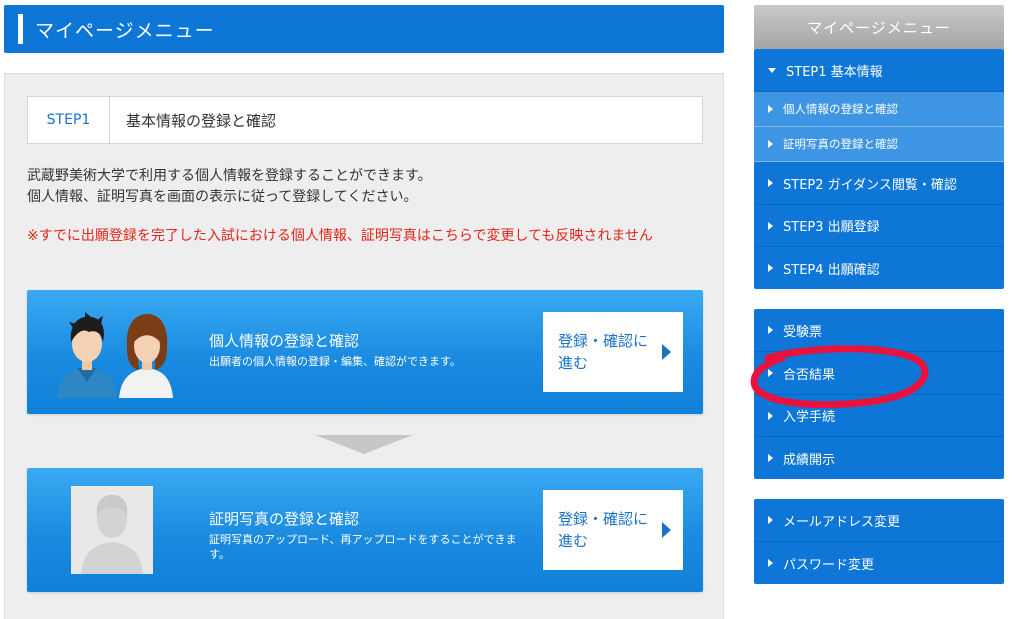 Image resolution: width=1012 pixels, height=619 pixels. I want to click on person-silhouette-icon, so click(112, 534).